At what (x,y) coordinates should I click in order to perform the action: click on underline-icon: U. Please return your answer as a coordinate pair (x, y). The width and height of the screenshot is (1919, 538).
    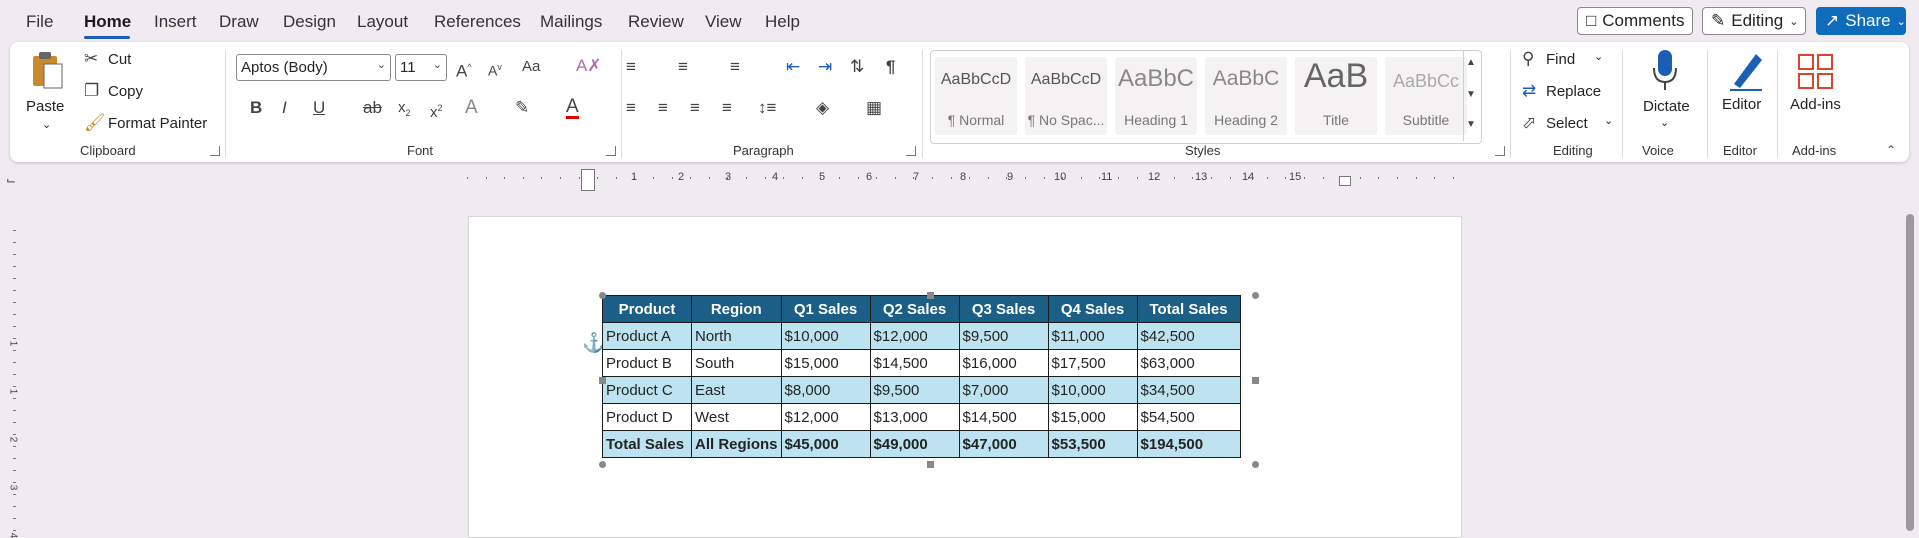
    Looking at the image, I should click on (319, 108).